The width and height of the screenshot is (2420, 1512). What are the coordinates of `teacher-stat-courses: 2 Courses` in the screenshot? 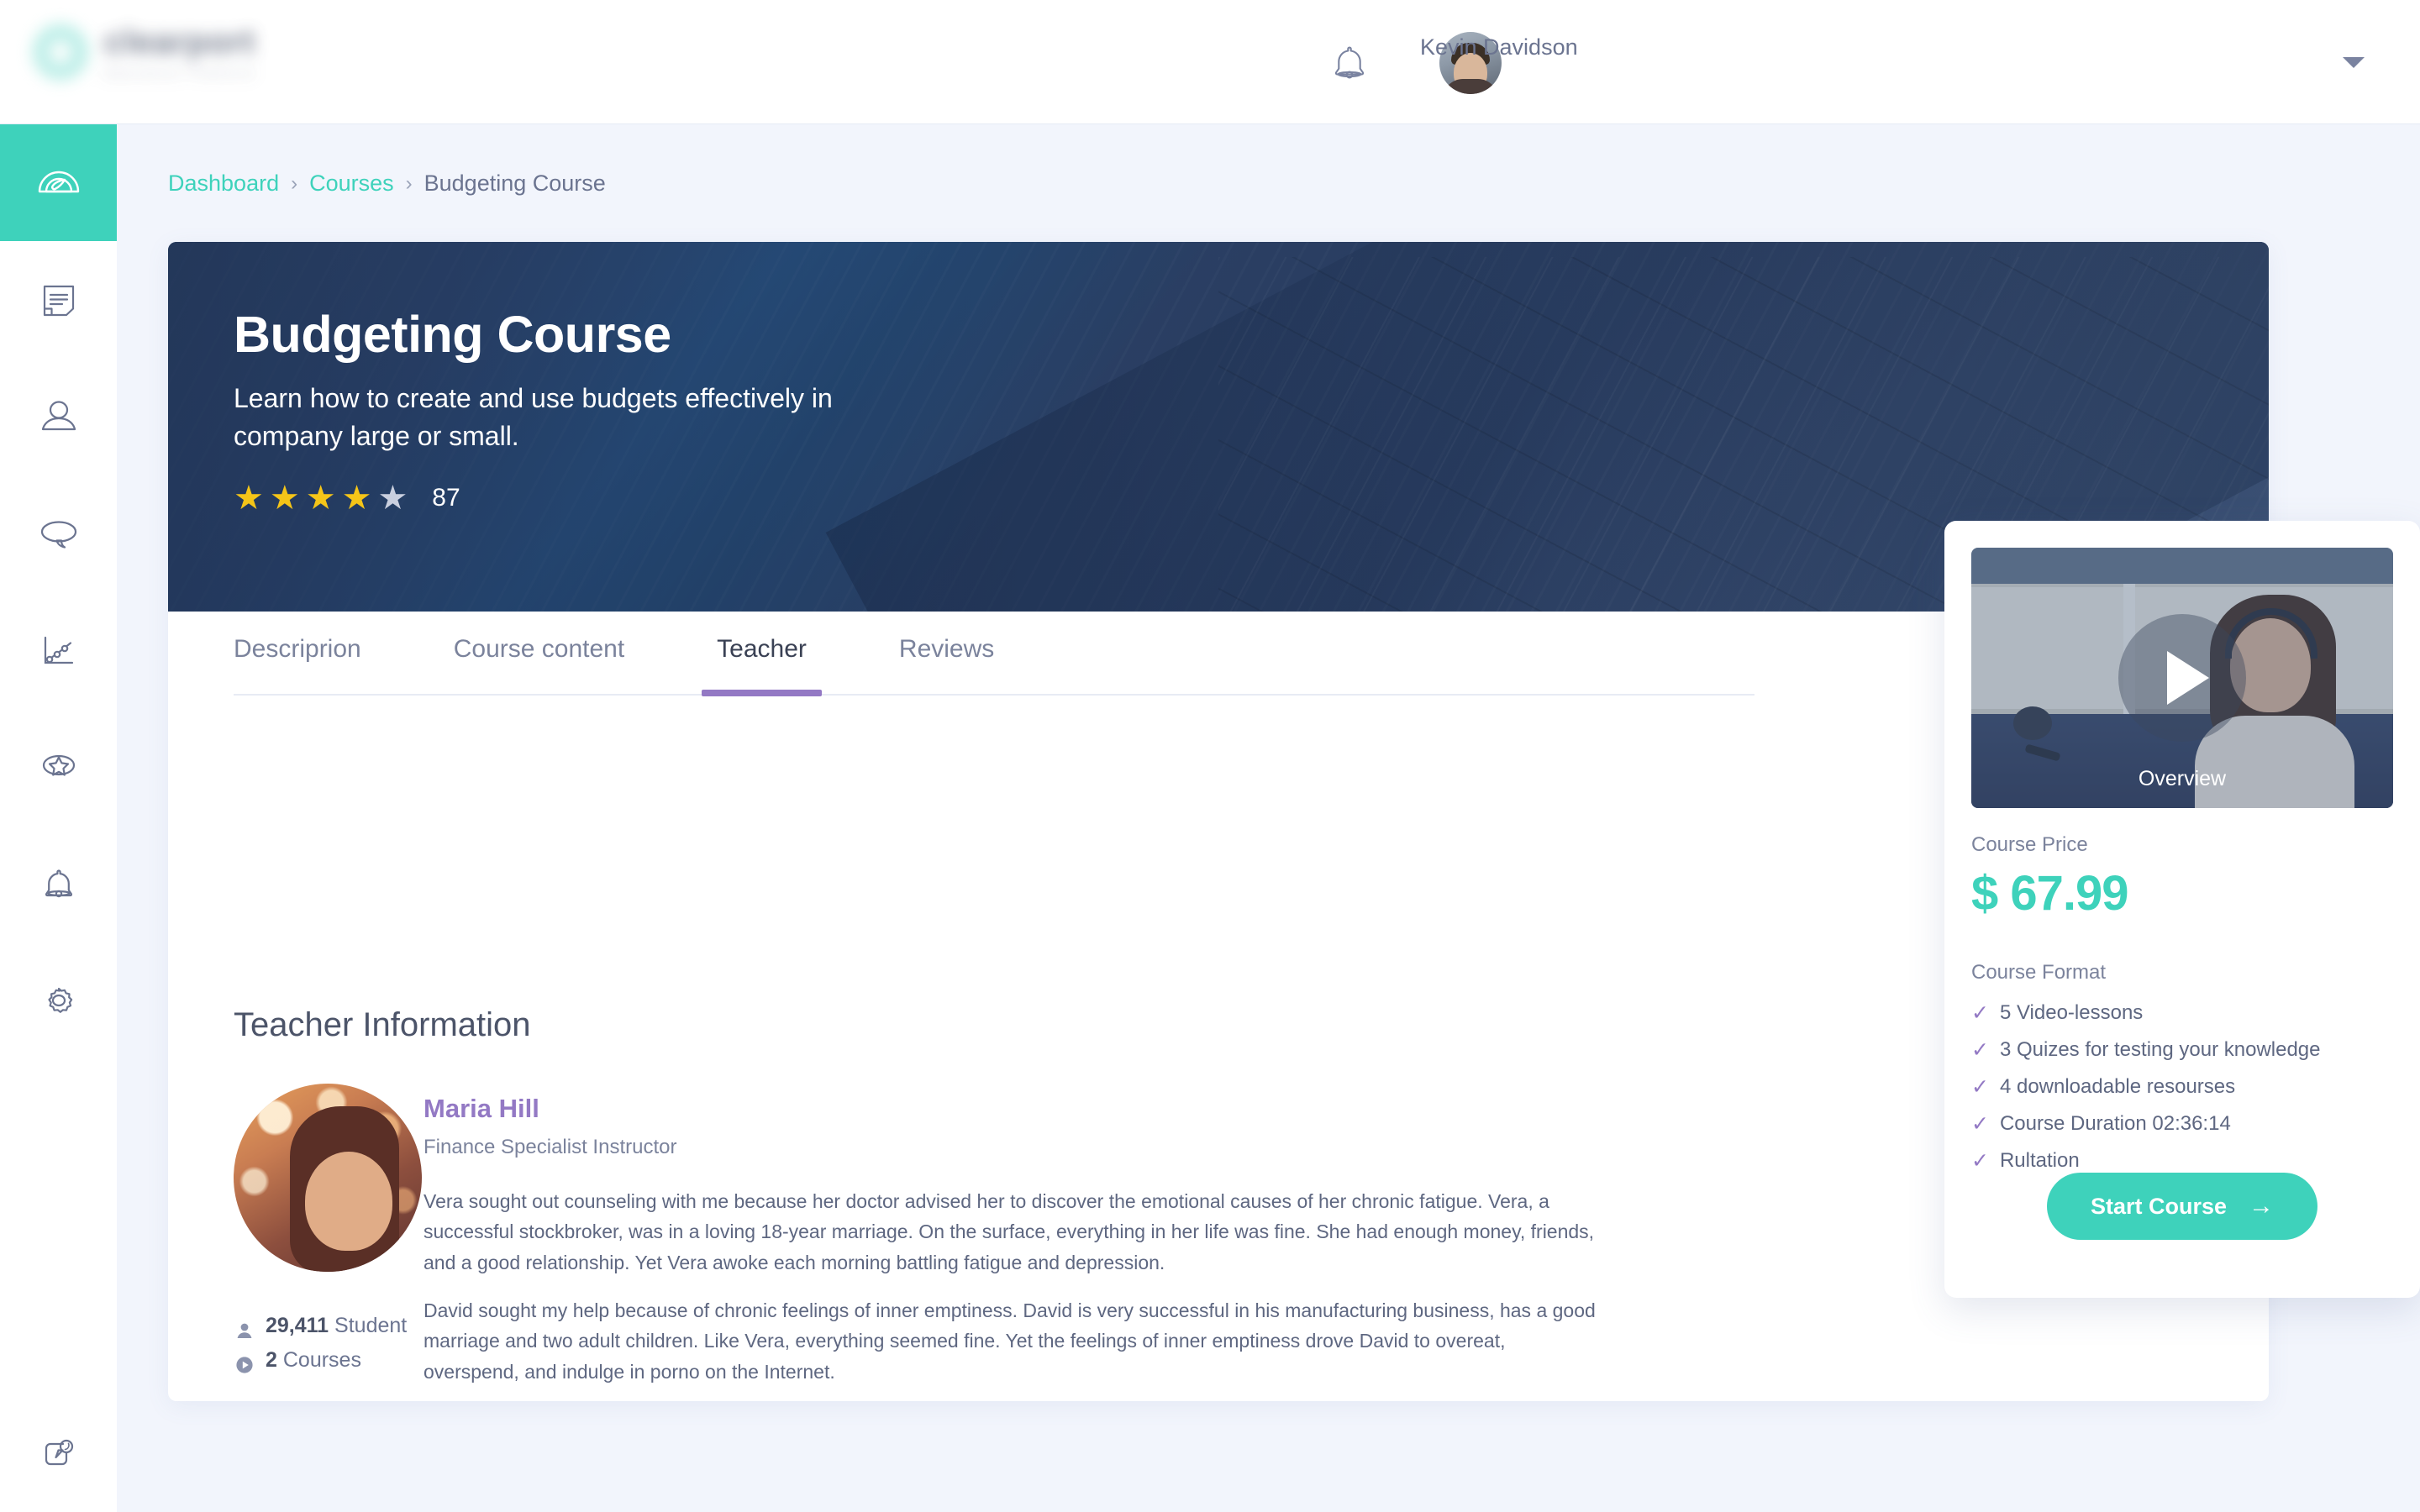 It's located at (321, 1360).